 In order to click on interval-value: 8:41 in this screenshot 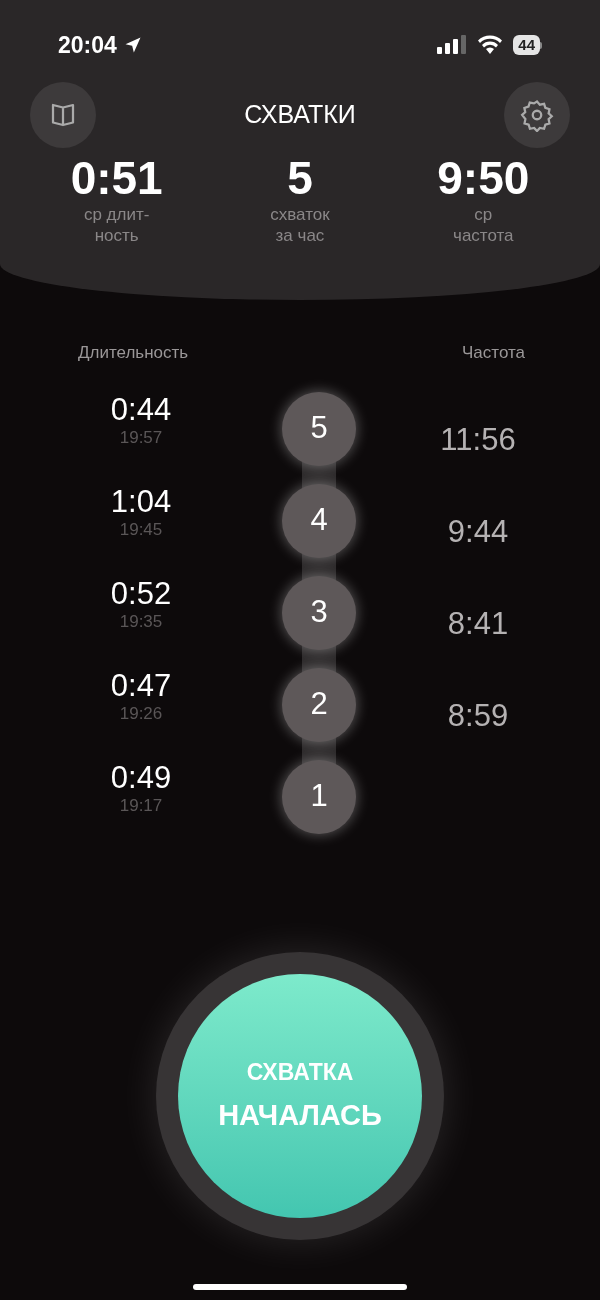, I will do `click(478, 624)`.